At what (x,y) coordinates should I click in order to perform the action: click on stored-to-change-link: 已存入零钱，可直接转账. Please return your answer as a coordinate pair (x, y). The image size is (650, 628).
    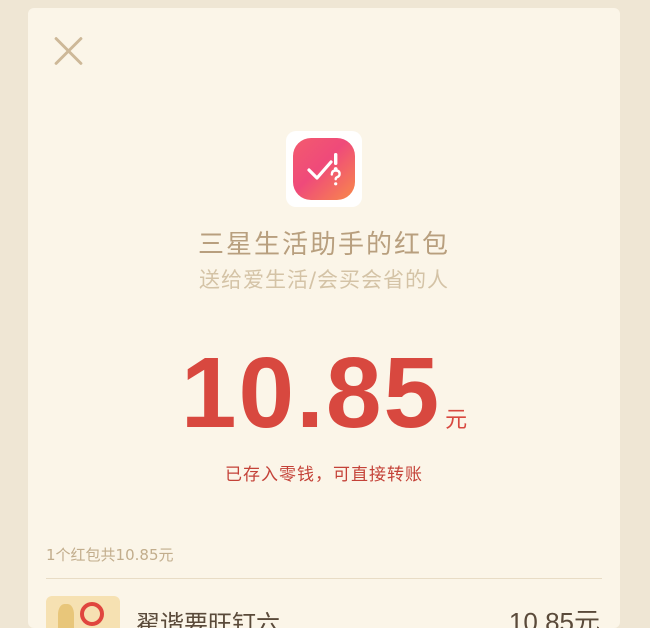
    Looking at the image, I should click on (324, 472).